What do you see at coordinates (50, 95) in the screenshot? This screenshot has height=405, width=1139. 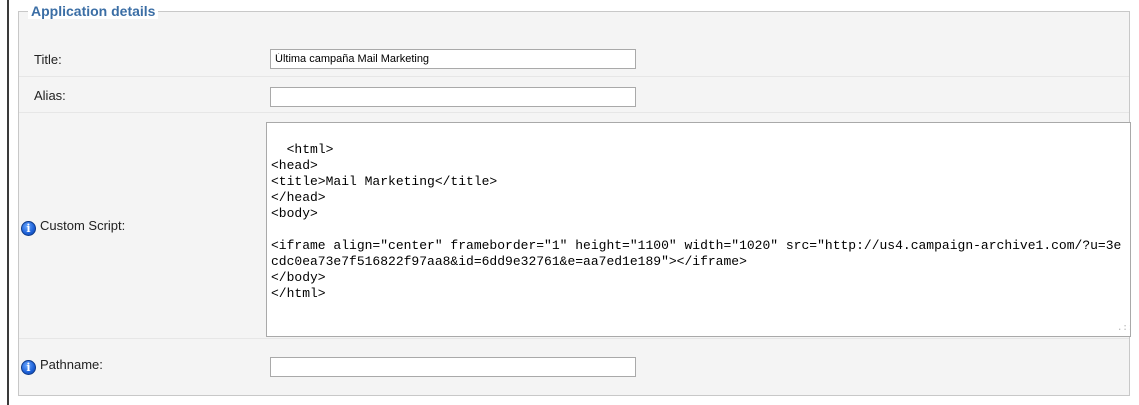 I see `alias-label: Alias:` at bounding box center [50, 95].